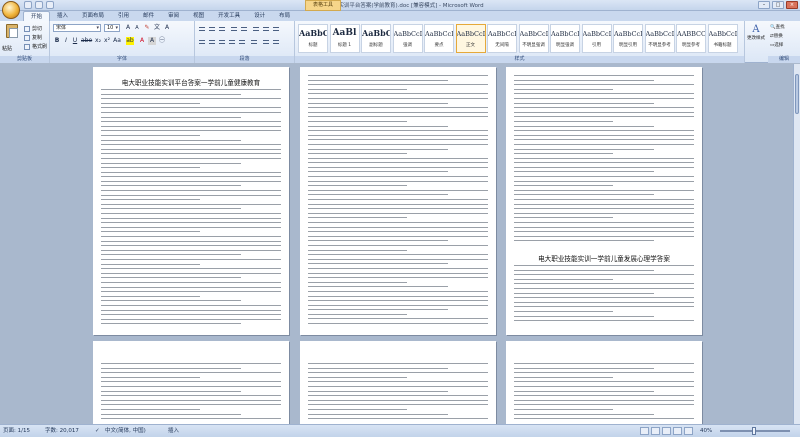 Image resolution: width=800 pixels, height=437 pixels. I want to click on underline-icon: U, so click(75, 41).